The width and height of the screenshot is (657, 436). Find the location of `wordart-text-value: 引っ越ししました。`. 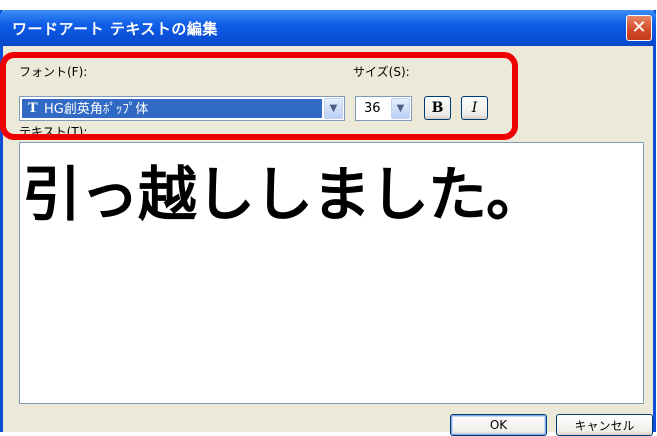

wordart-text-value: 引っ越ししました。 is located at coordinates (283, 194).